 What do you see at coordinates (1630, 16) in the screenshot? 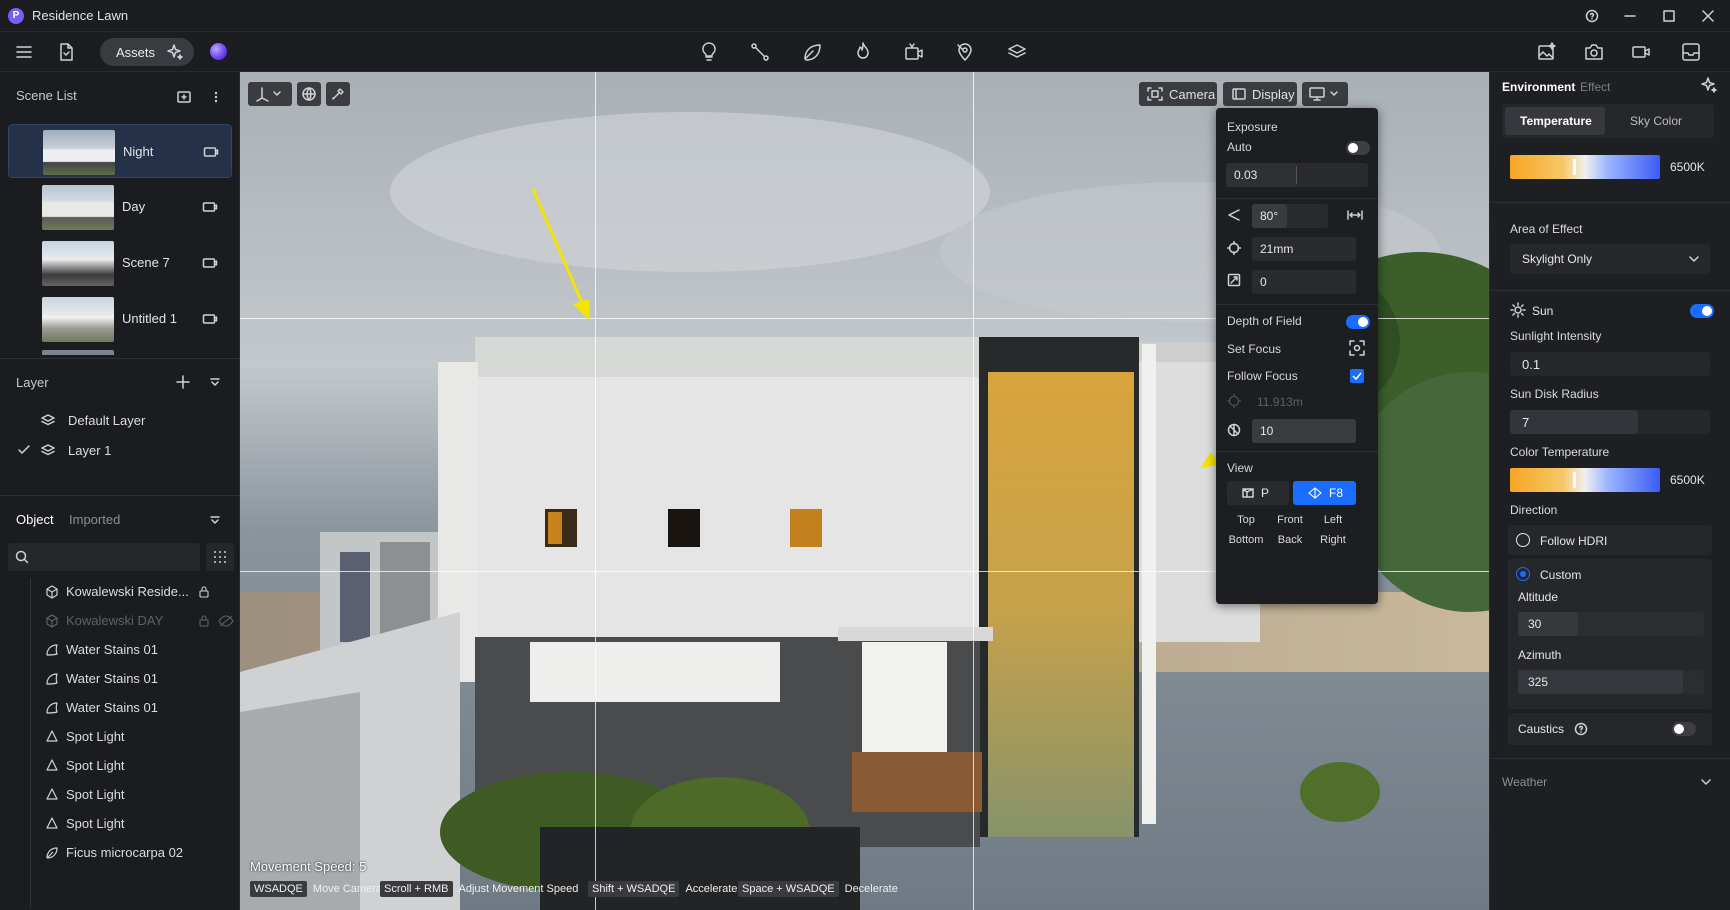
I see `minimize-icon` at bounding box center [1630, 16].